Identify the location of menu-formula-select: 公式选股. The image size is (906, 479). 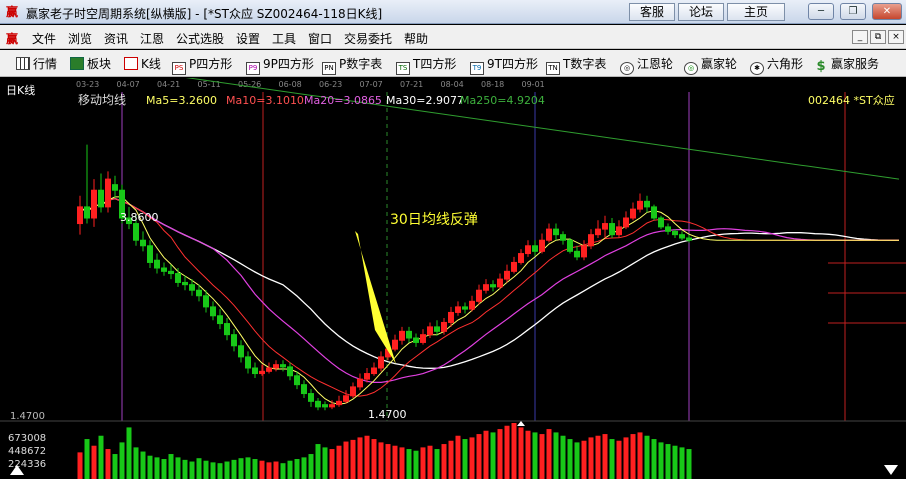
(200, 38).